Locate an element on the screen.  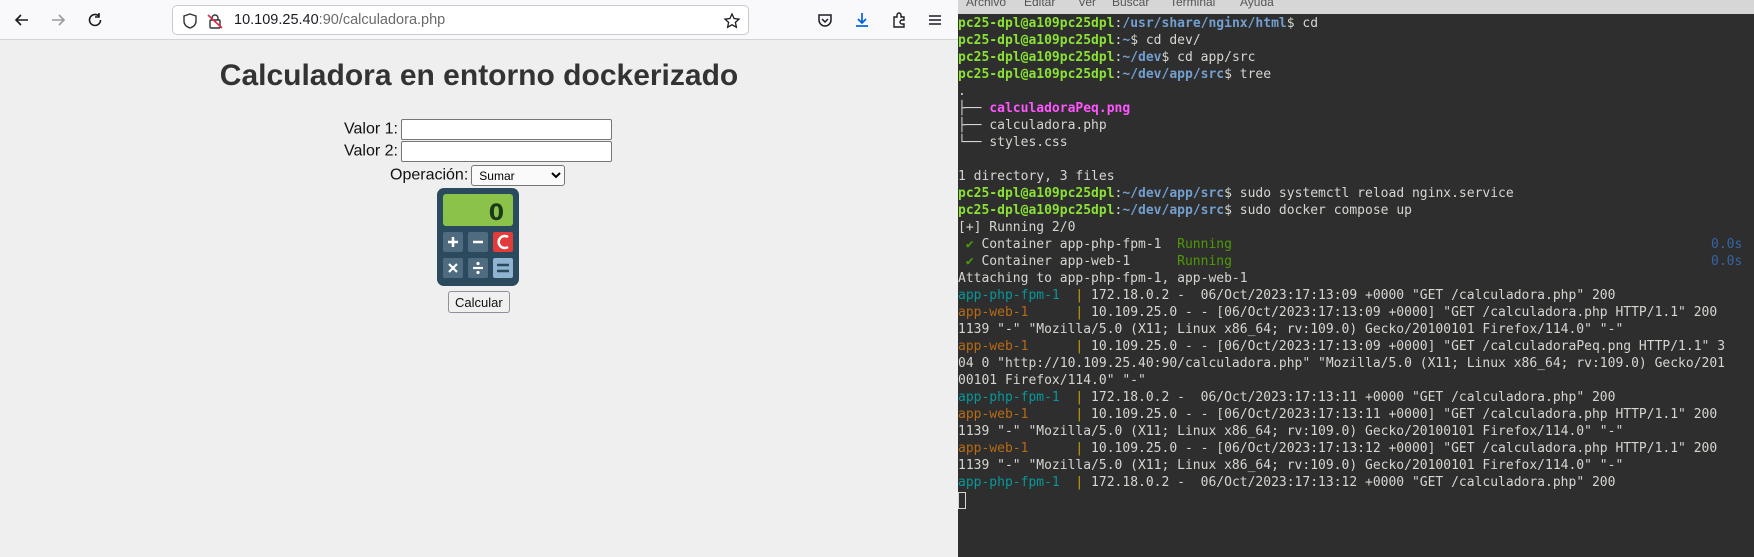
valor2-row: Valor 2: is located at coordinates (478, 151).